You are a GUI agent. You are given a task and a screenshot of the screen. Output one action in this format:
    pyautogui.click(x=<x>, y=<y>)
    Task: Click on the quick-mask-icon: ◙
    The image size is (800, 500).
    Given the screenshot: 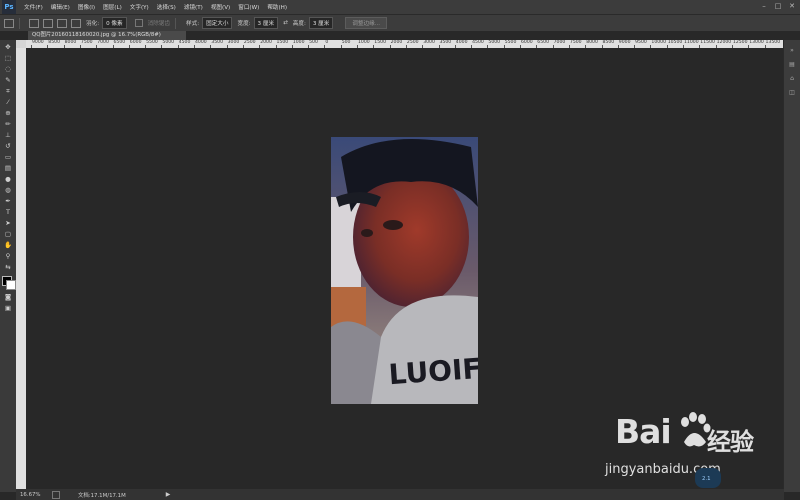 What is the action you would take?
    pyautogui.click(x=8, y=297)
    